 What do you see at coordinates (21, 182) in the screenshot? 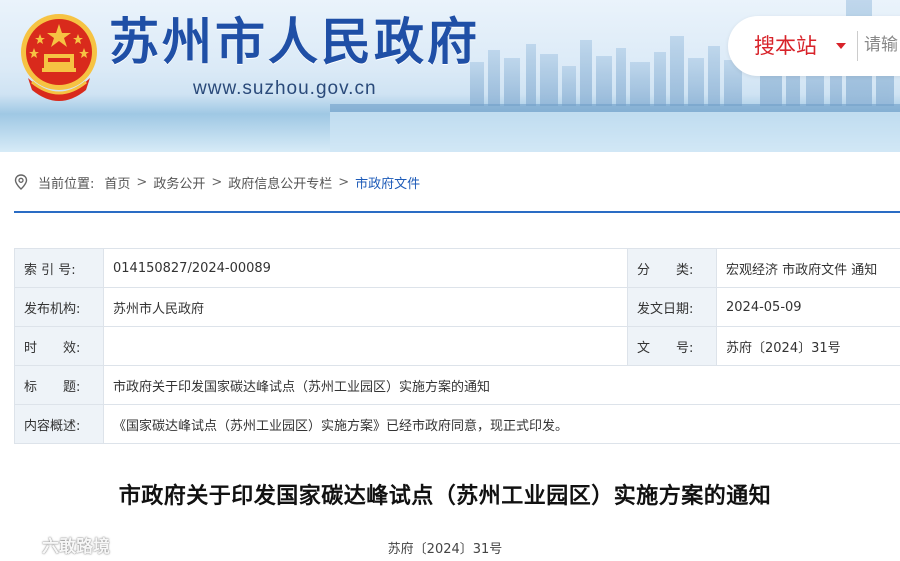
I see `location-pin-icon` at bounding box center [21, 182].